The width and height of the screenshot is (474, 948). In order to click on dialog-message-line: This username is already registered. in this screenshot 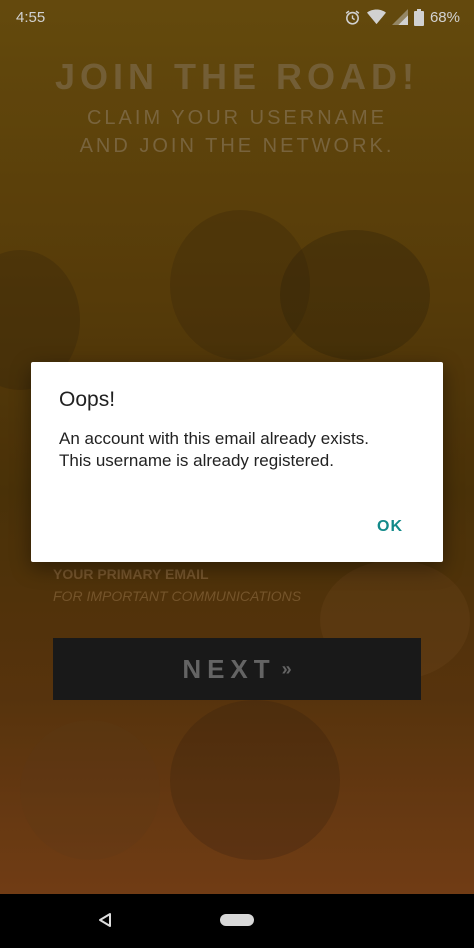, I will do `click(196, 460)`.